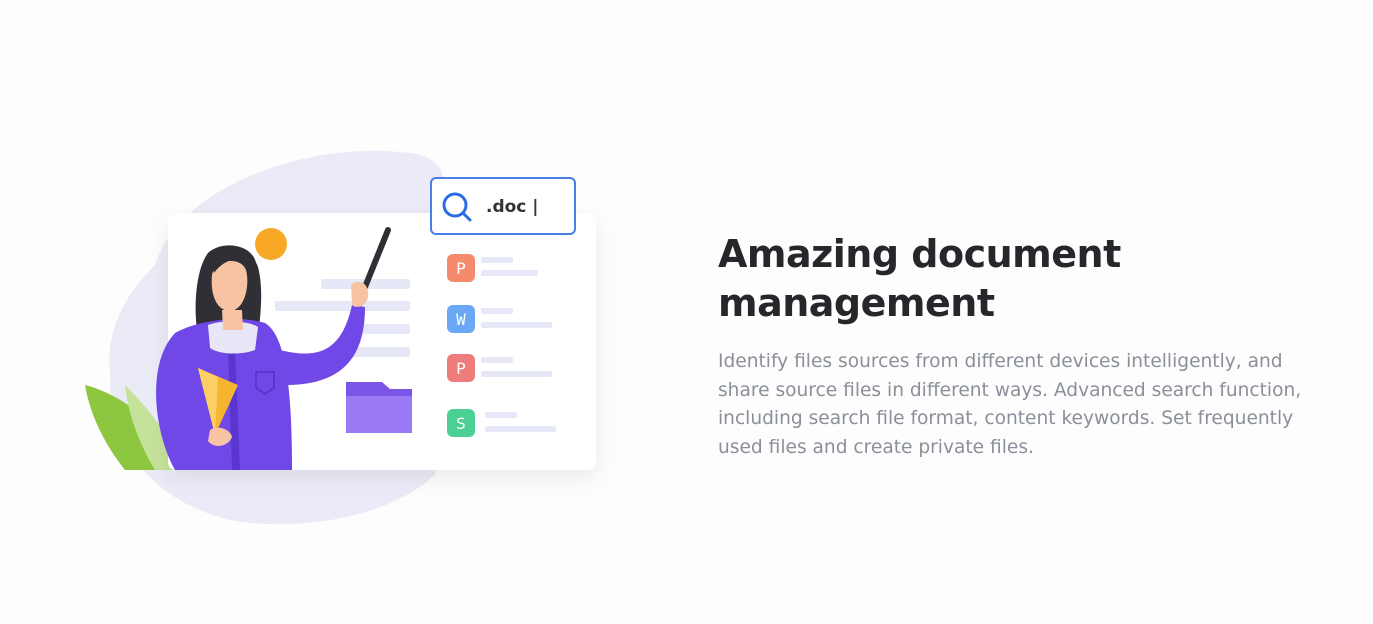 This screenshot has width=1373, height=624. Describe the element at coordinates (379, 407) in the screenshot. I see `folder-icon` at that location.